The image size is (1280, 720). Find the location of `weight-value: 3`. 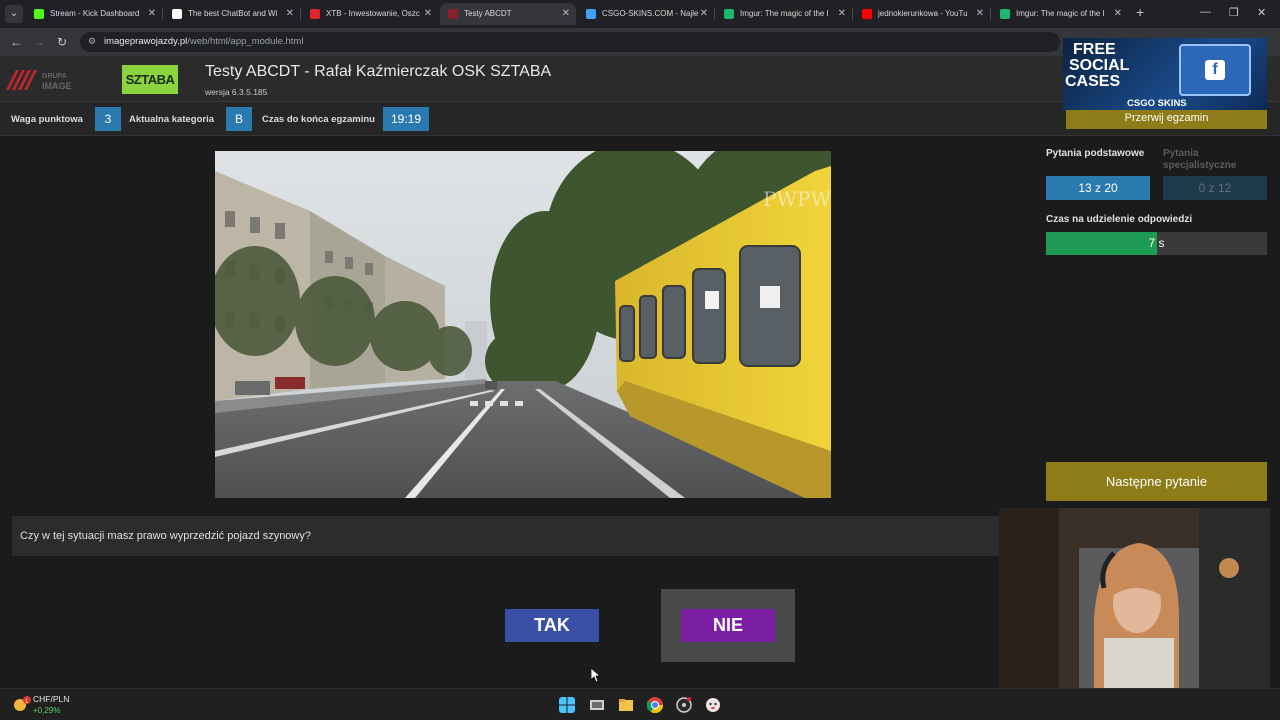

weight-value: 3 is located at coordinates (108, 119).